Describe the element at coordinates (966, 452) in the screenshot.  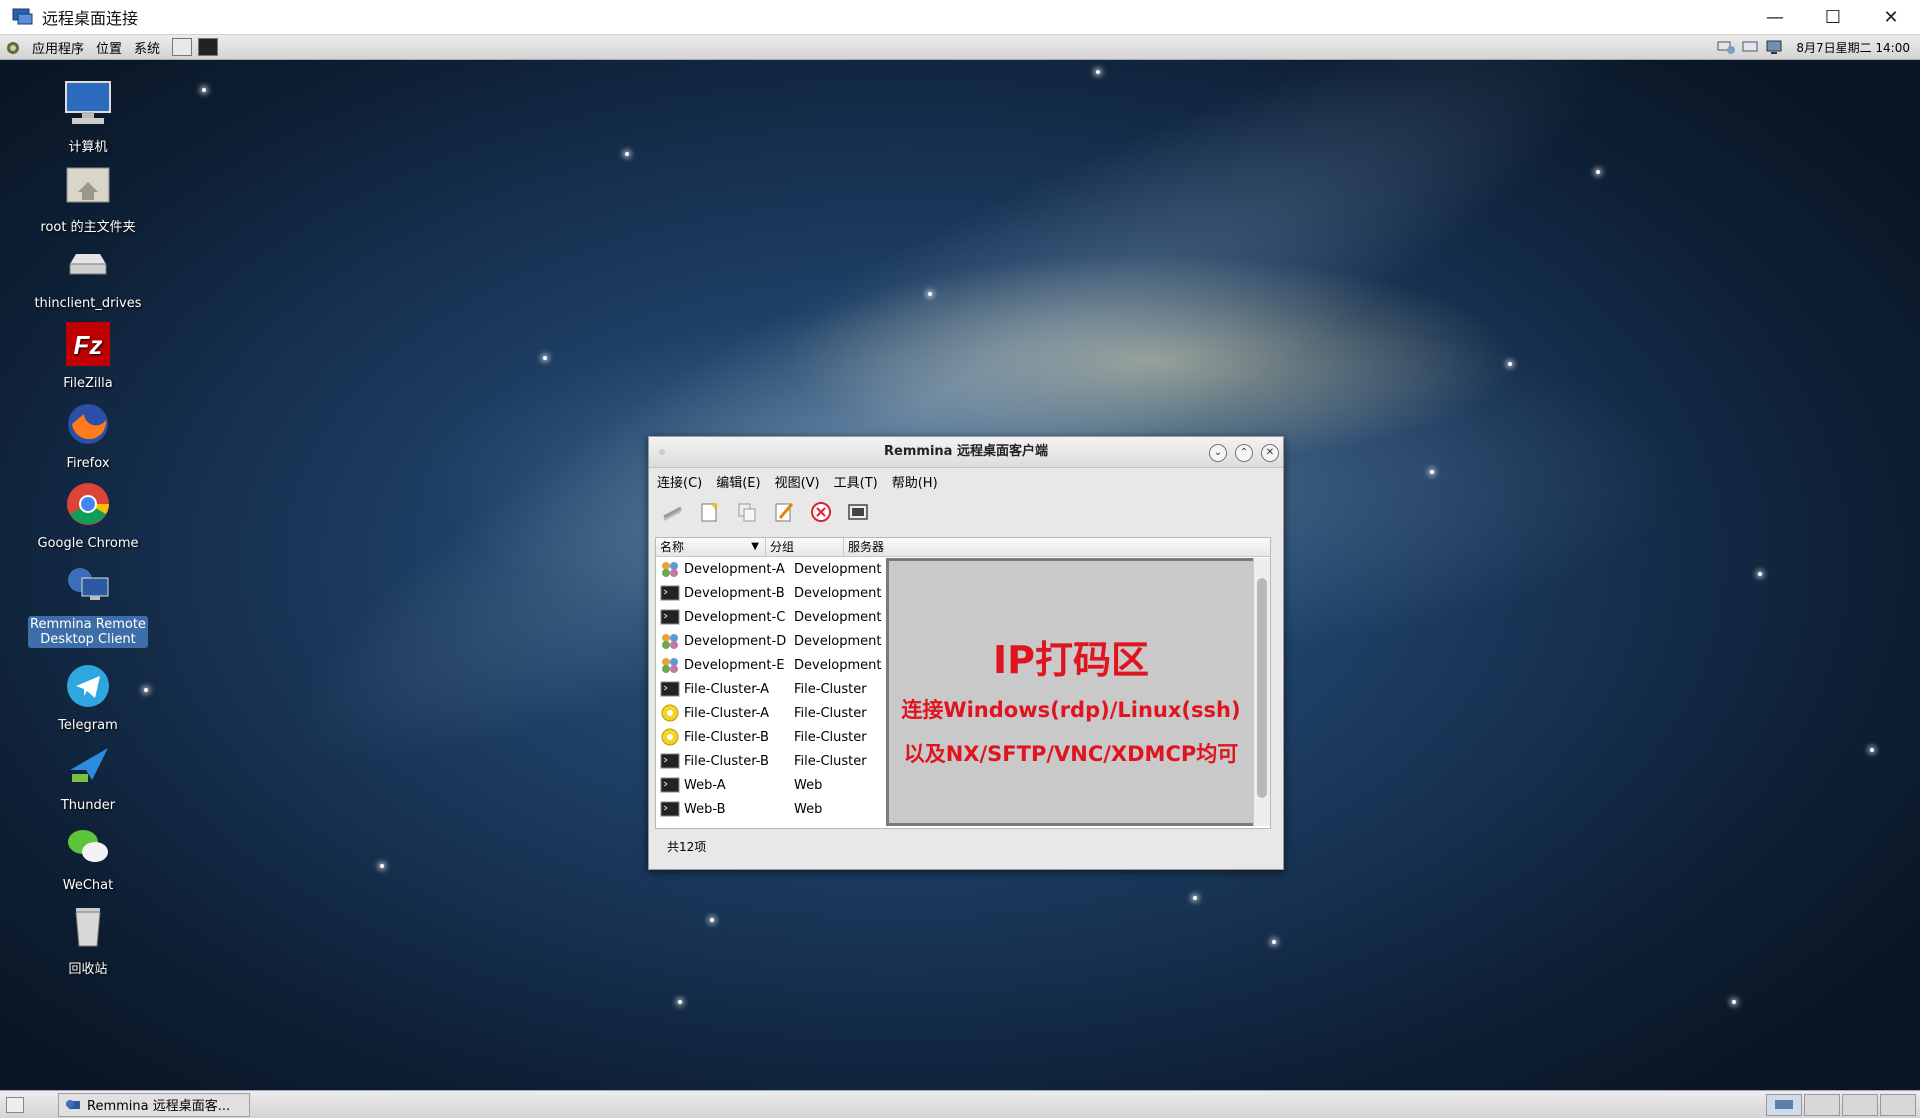
I see `remmina-titlebar: Remmina 远程桌面客户端 ⌄ ⌃ ✕` at that location.